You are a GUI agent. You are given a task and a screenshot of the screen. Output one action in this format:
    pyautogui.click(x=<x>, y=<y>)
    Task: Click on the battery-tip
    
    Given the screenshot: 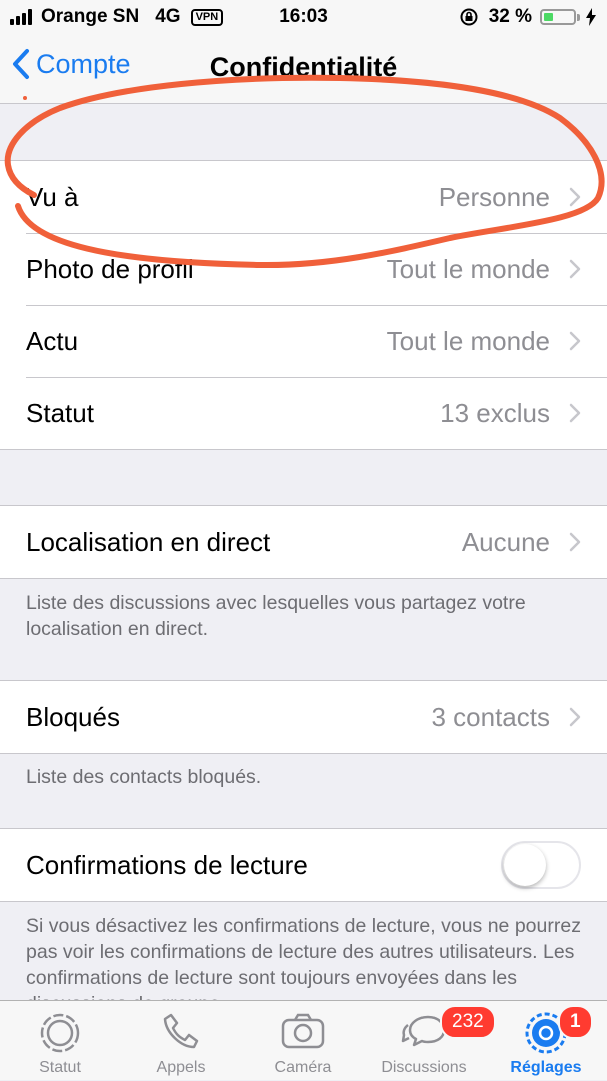 What is the action you would take?
    pyautogui.click(x=578, y=17)
    